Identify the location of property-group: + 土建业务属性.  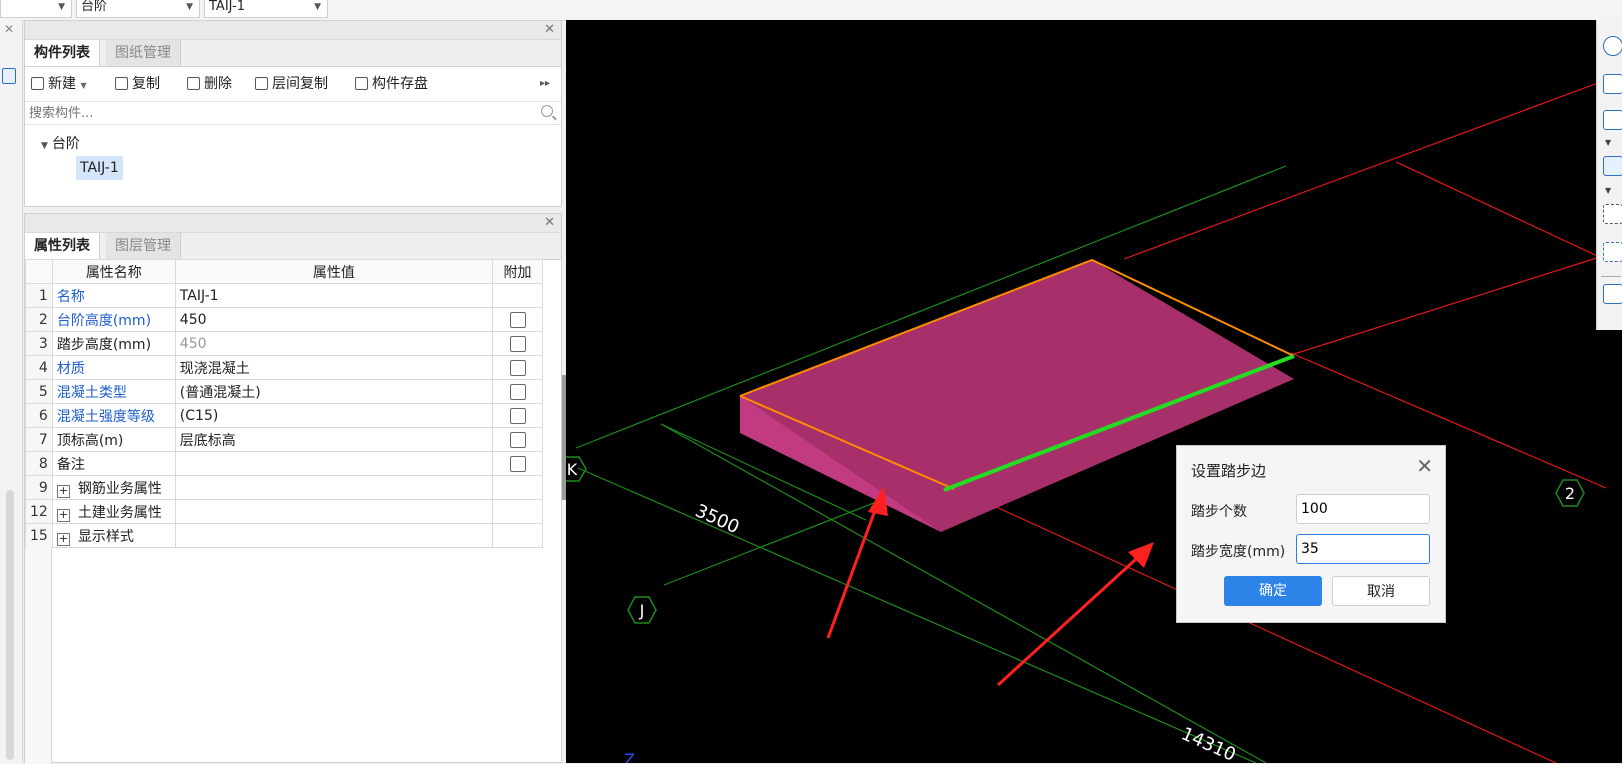
(113, 511).